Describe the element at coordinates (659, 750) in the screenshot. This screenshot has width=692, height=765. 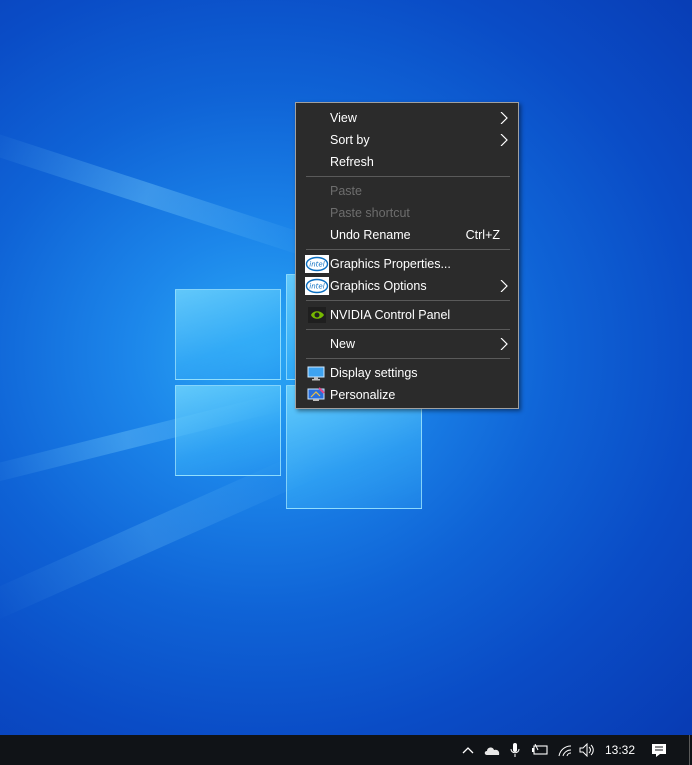
I see `notification-icon` at that location.